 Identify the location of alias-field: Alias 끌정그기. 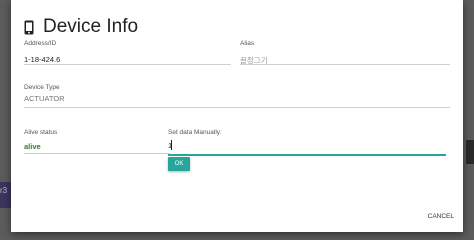
(345, 54).